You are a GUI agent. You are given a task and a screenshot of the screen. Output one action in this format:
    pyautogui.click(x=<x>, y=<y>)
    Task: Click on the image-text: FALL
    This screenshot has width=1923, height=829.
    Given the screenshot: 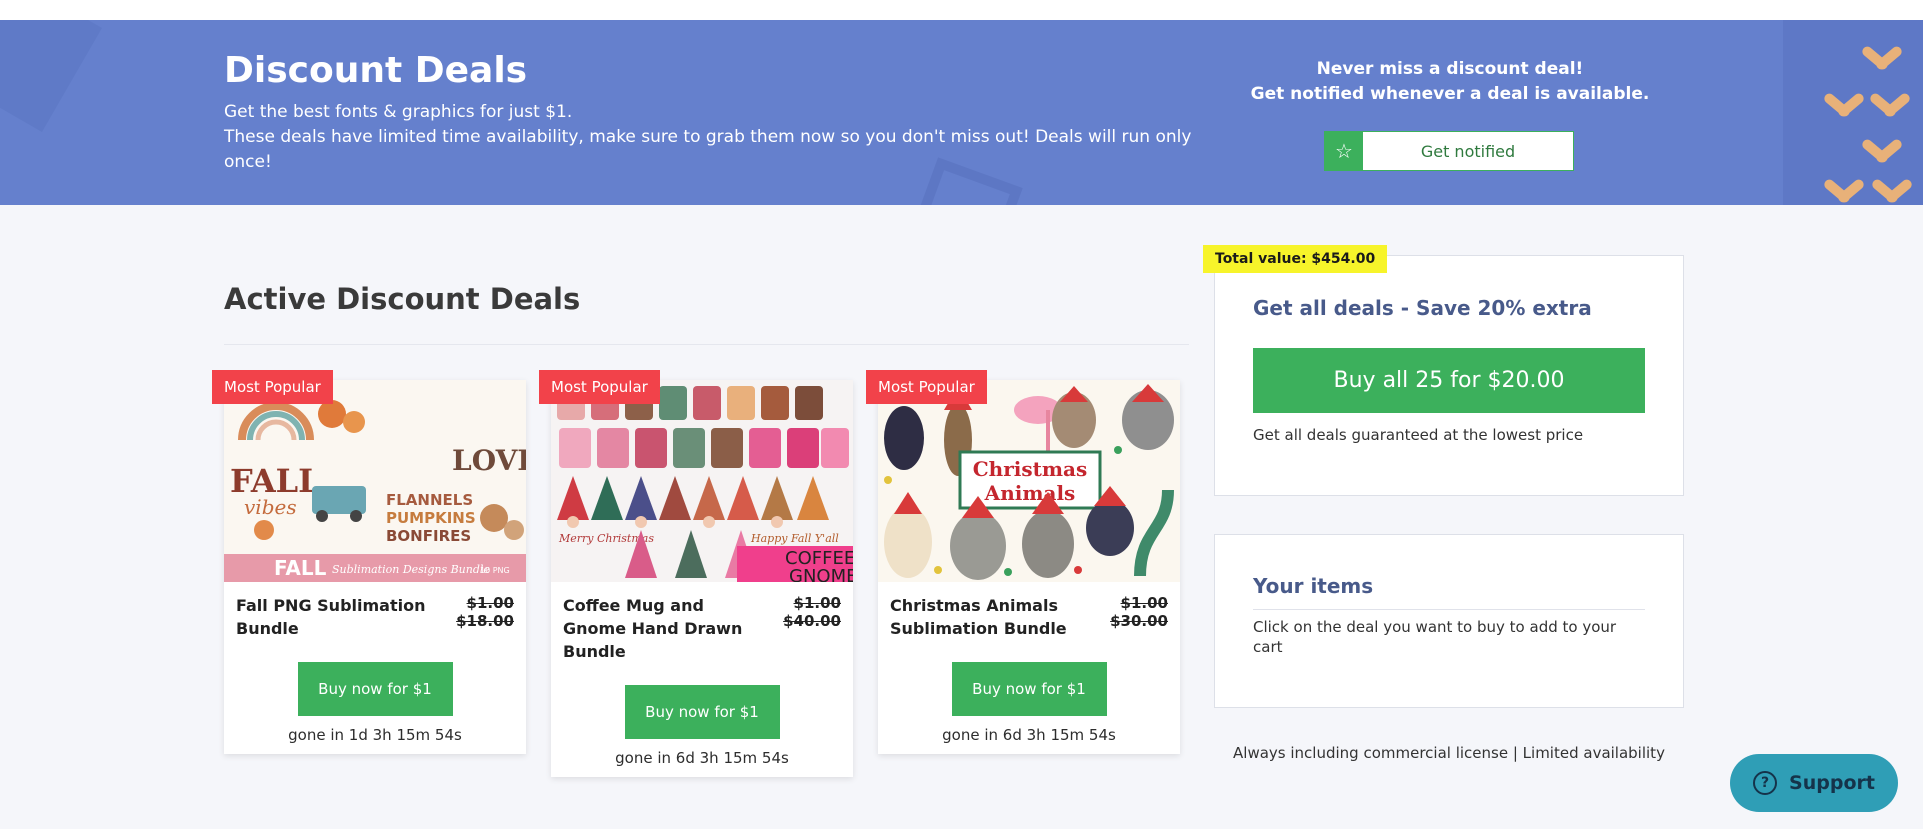 What is the action you would take?
    pyautogui.click(x=300, y=568)
    